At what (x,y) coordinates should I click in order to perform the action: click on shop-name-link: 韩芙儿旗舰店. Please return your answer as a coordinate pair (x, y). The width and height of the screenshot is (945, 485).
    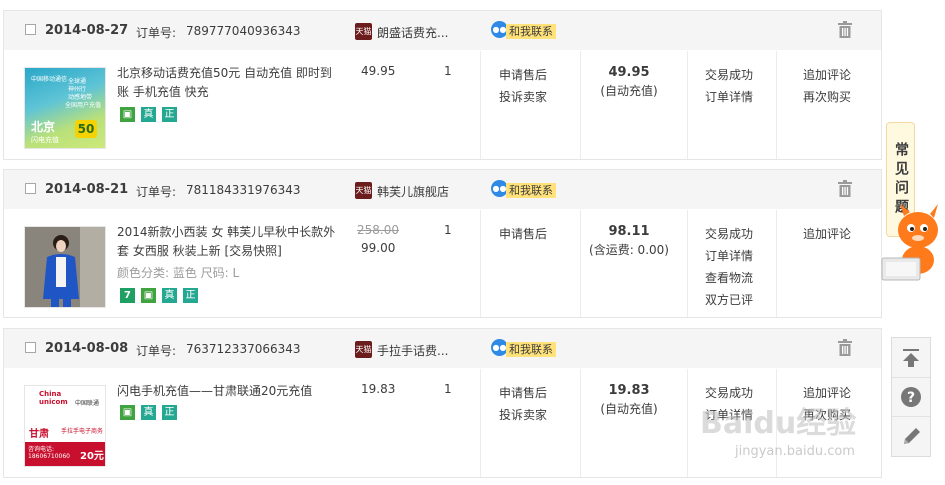
    Looking at the image, I should click on (413, 191).